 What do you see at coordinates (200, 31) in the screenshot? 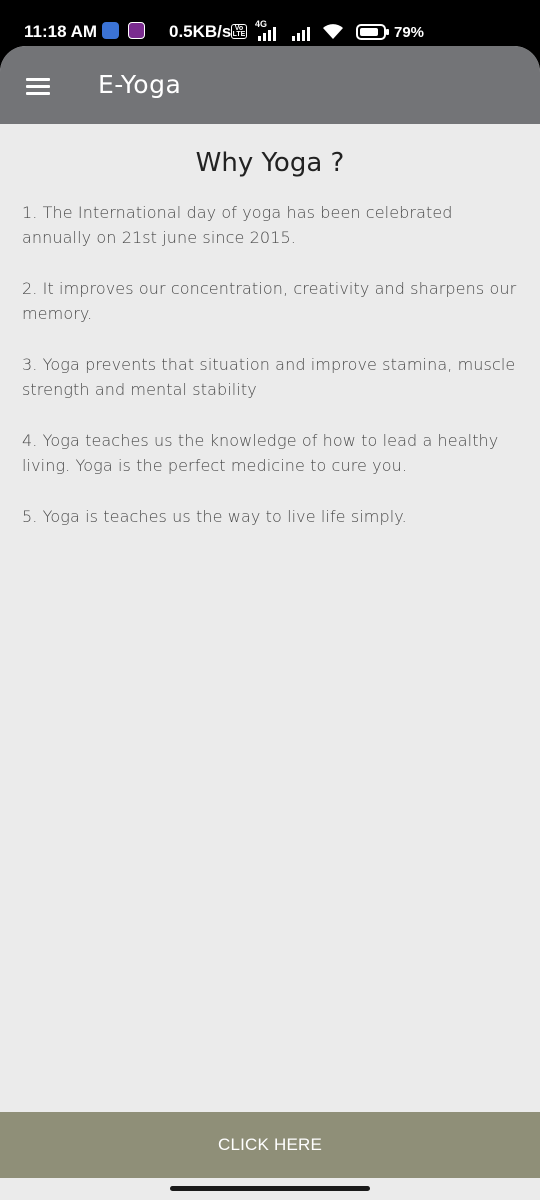
I see `network-speed: 0.5KB/s` at bounding box center [200, 31].